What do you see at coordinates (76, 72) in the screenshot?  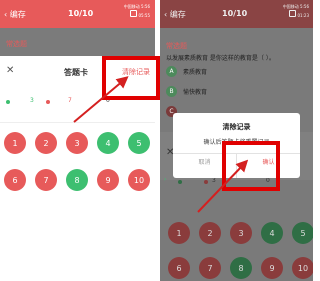 I see `answer-sheet-title: 答题卡` at bounding box center [76, 72].